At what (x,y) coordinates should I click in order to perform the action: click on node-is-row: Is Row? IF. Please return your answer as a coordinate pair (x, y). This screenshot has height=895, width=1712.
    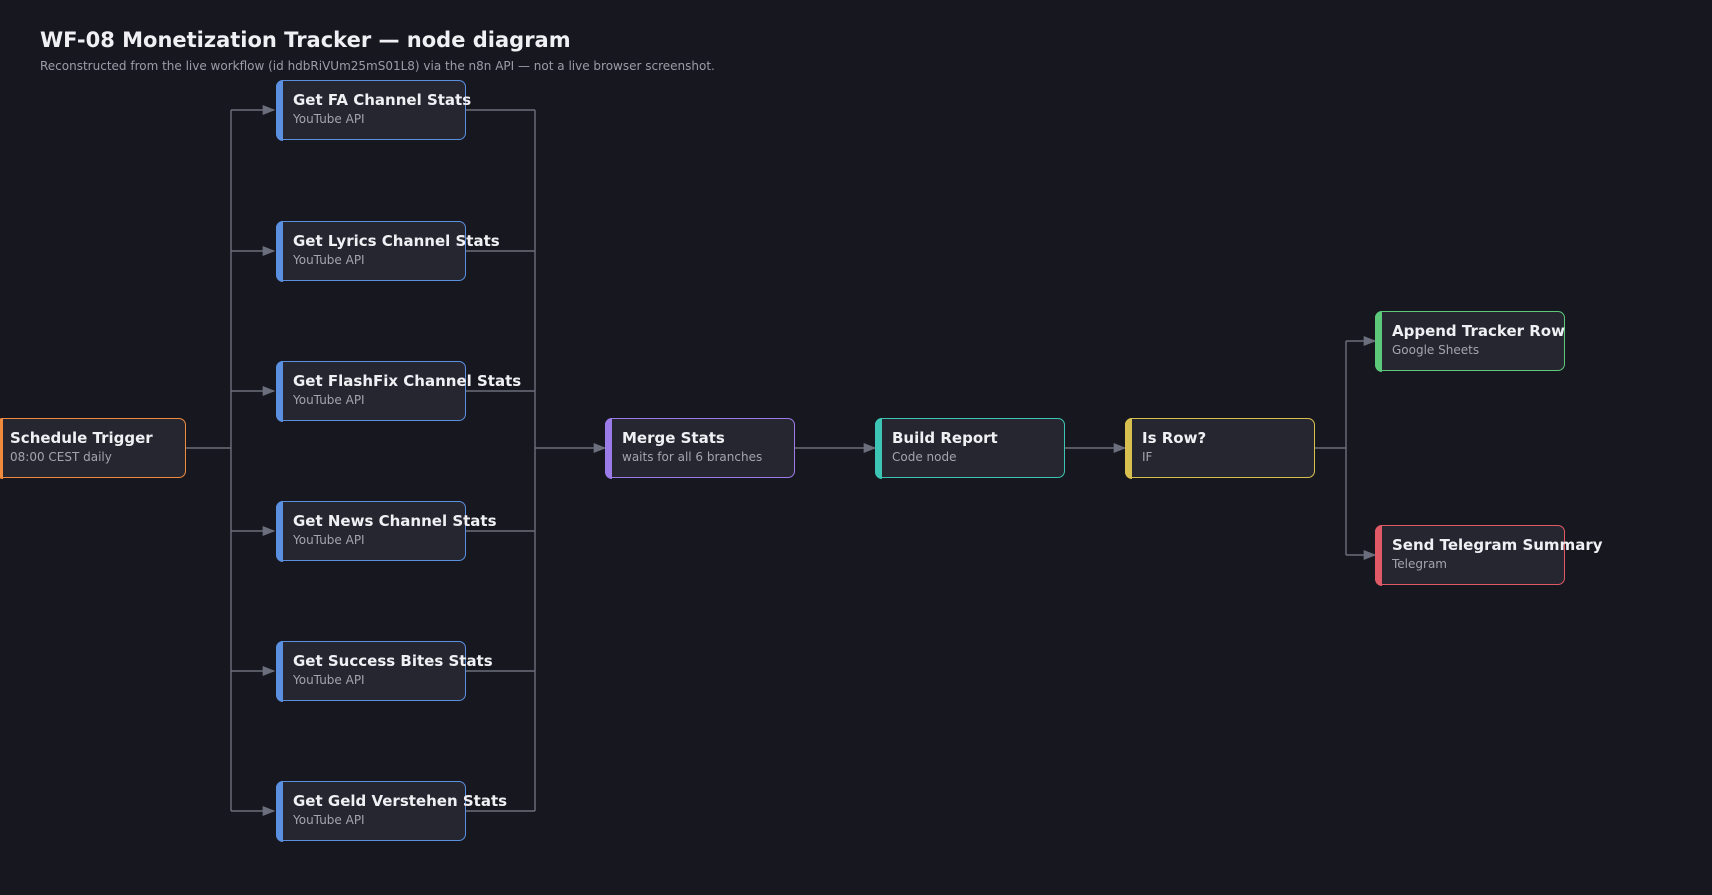
    Looking at the image, I should click on (1219, 448).